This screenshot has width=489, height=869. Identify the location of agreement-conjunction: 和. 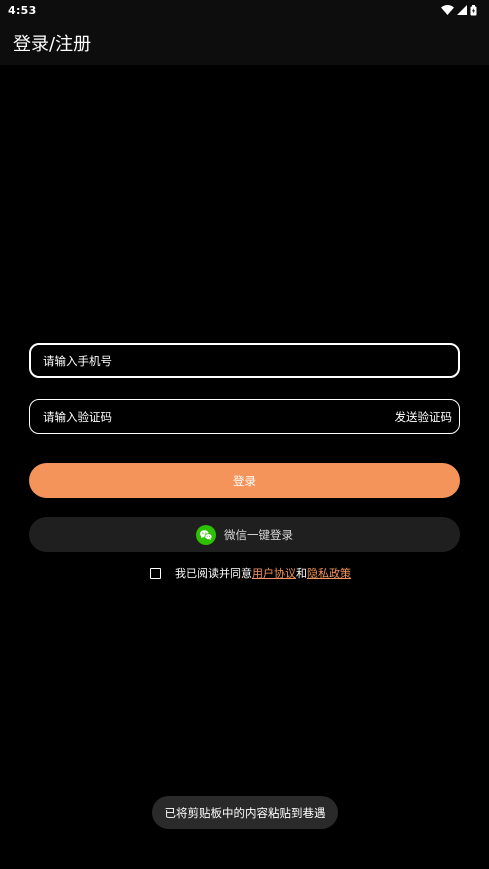
(301, 573).